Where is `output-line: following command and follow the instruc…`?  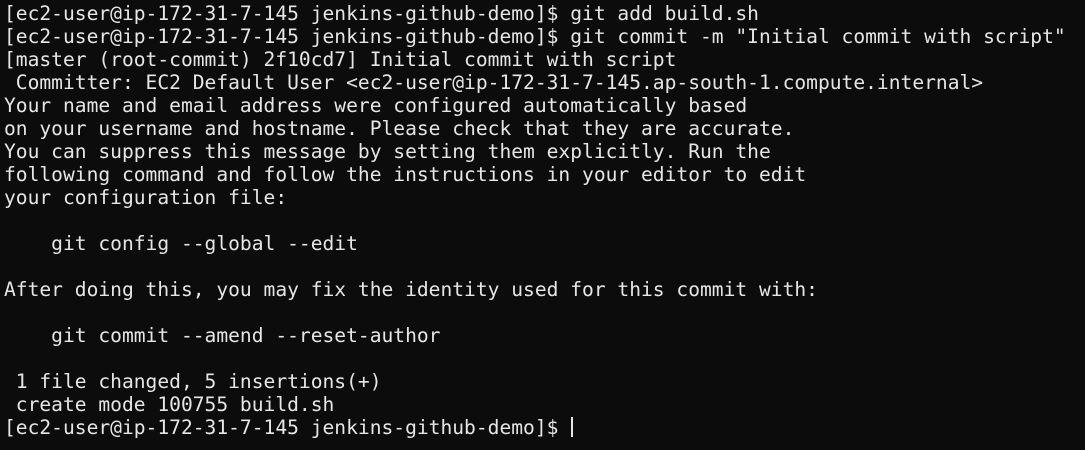 output-line: following command and follow the instruc… is located at coordinates (405, 174).